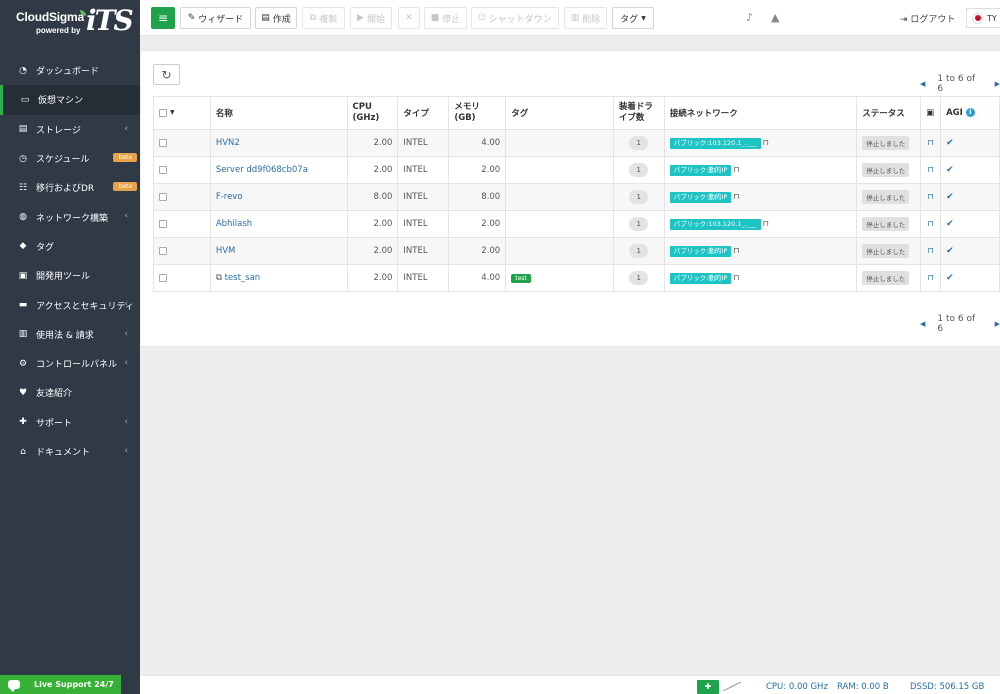 This screenshot has height=694, width=1000. I want to click on vm-name-link: HVM, so click(226, 251).